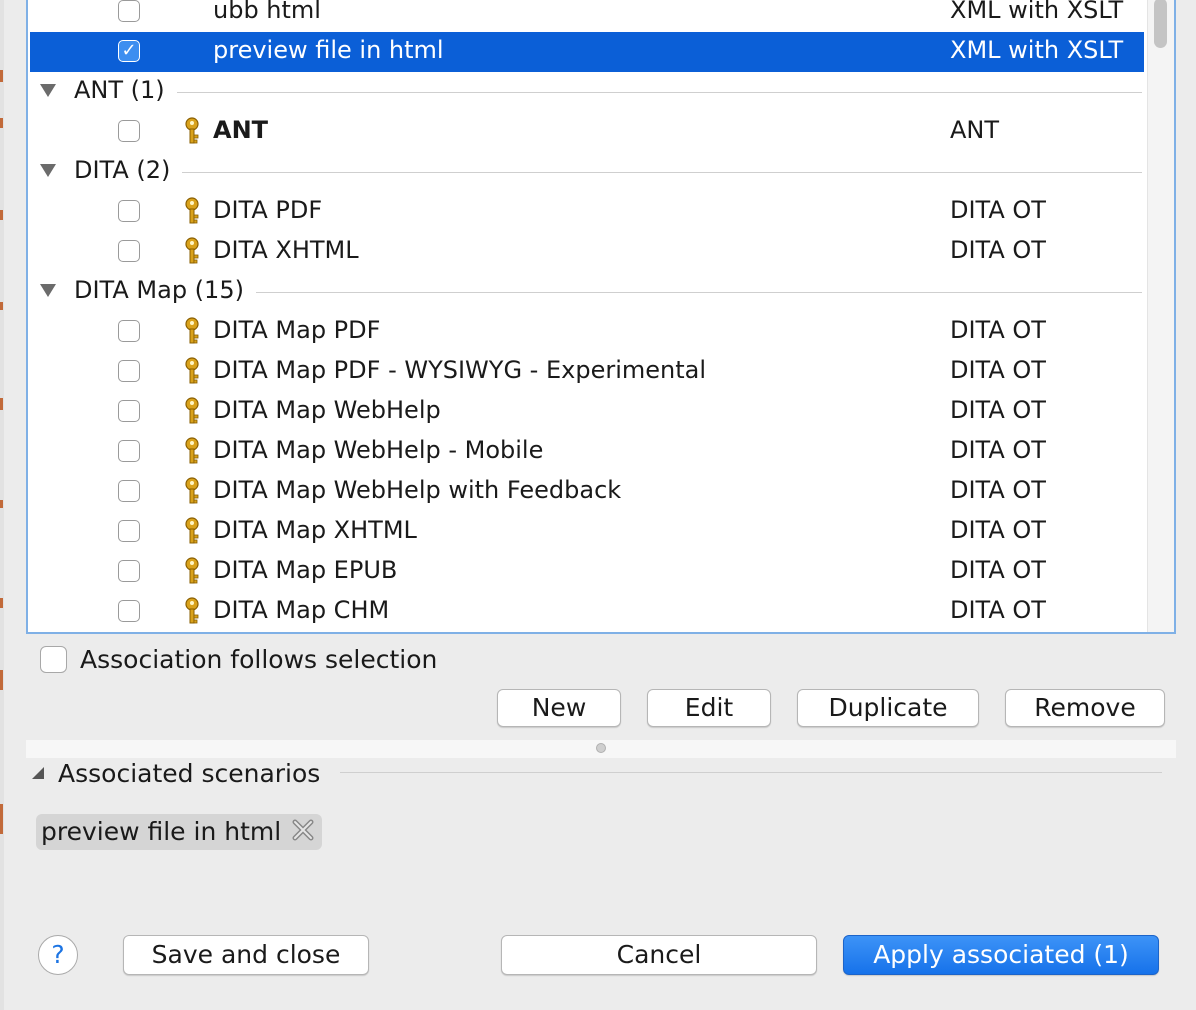 This screenshot has height=1010, width=1196. I want to click on scenario-row: DITA Map WebHelp with Feedback DITA OT, so click(587, 492).